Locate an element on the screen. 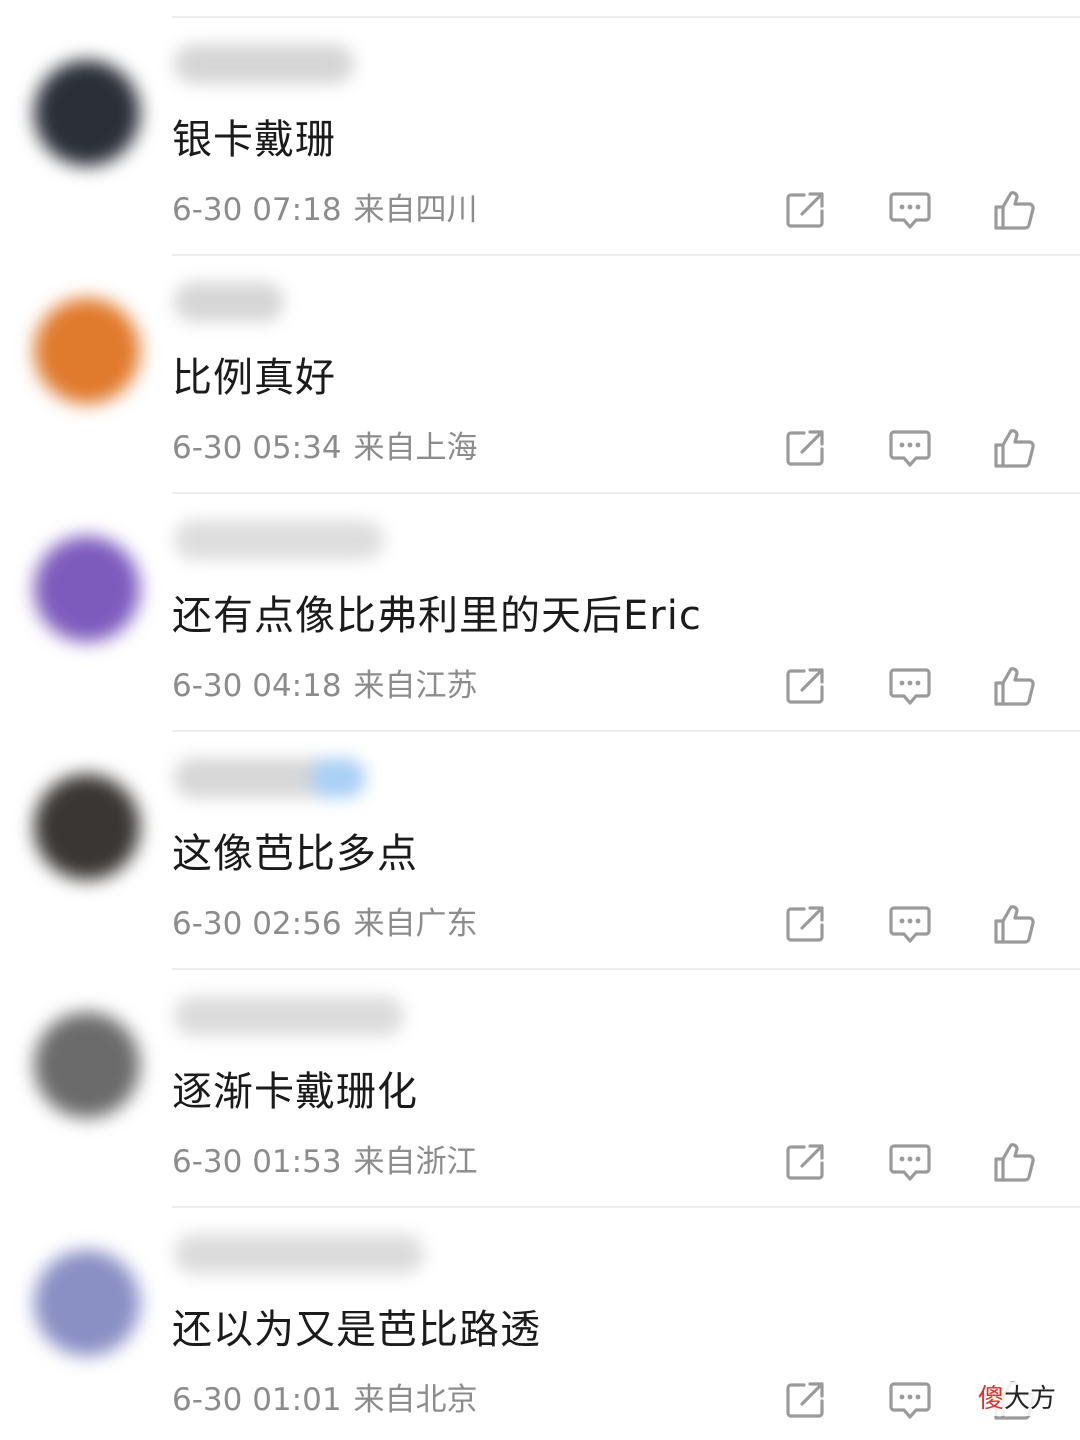  comment-text: 这像芭比多点 is located at coordinates (295, 854).